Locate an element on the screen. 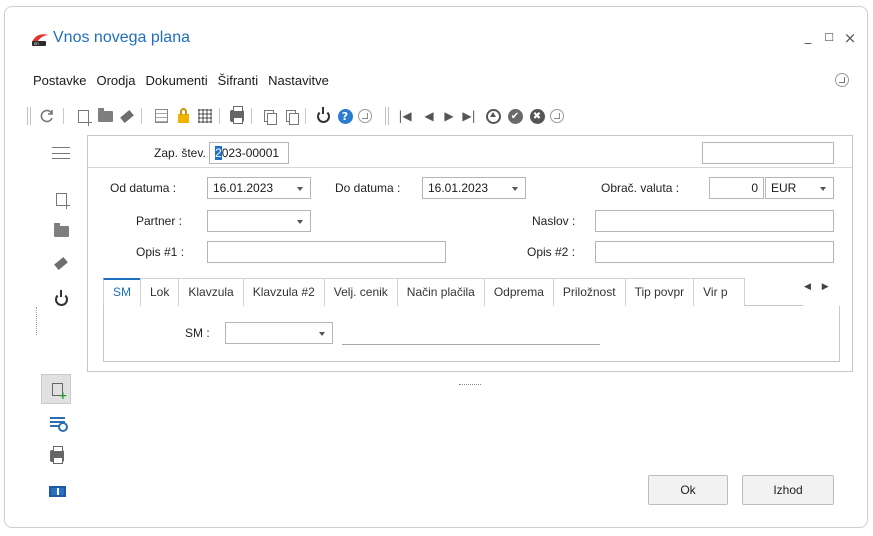 This screenshot has height=536, width=873. doc-number-field: 2023-00001 is located at coordinates (249, 153).